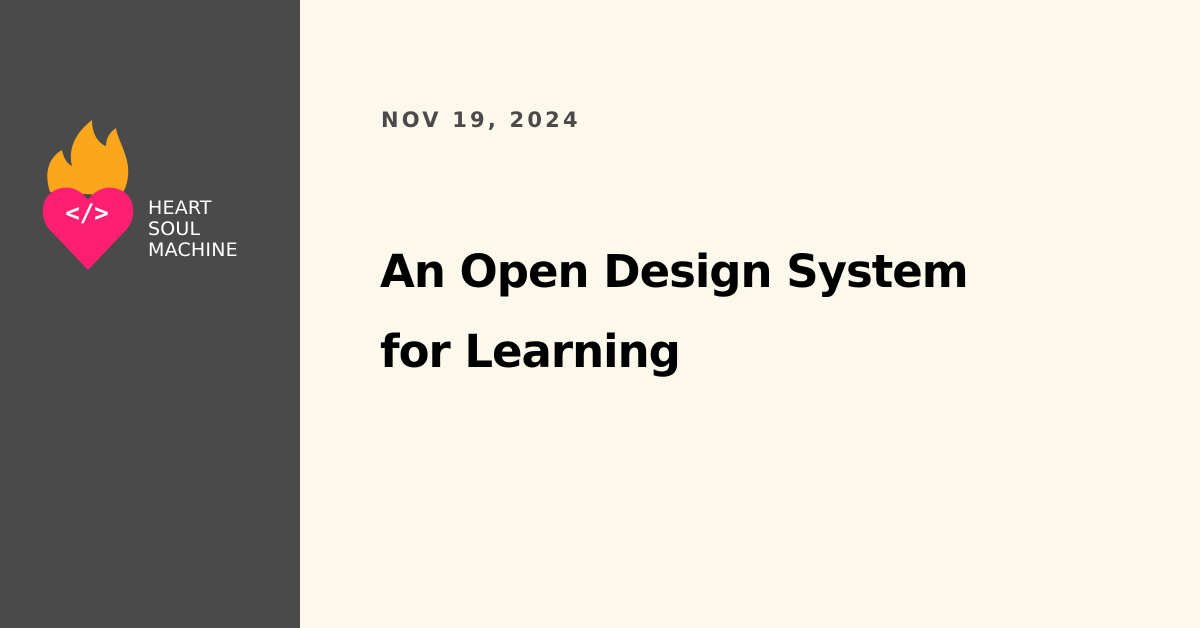  Describe the element at coordinates (88, 158) in the screenshot. I see `flame-icon` at that location.